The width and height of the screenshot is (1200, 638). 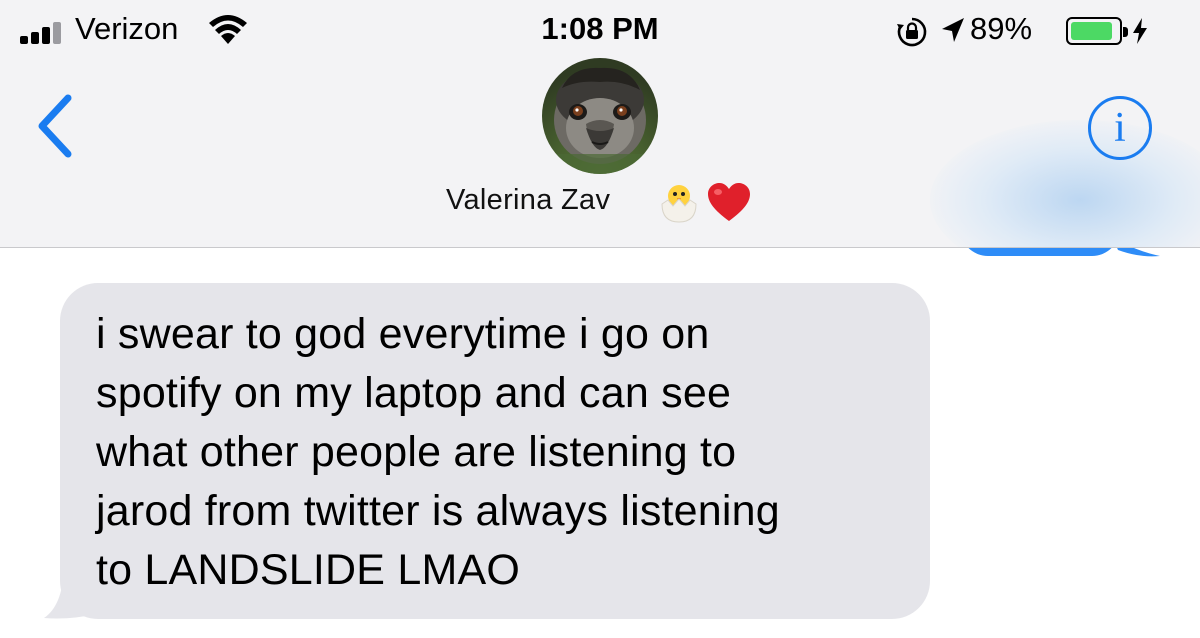 What do you see at coordinates (1140, 31) in the screenshot?
I see `charging-bolt-icon` at bounding box center [1140, 31].